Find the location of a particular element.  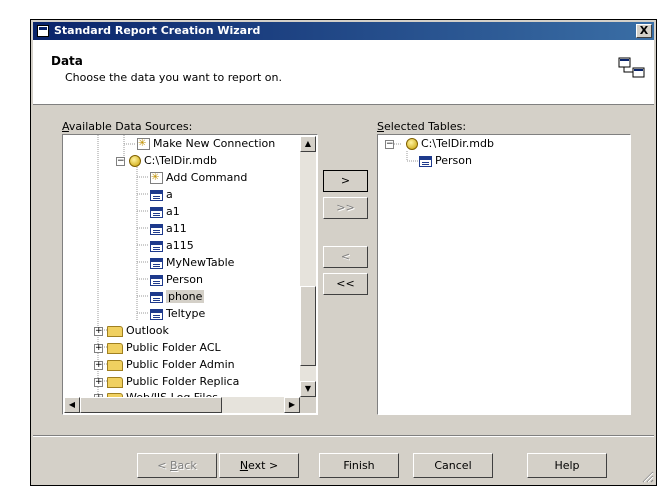

selected-tables-label: Selected Tables: is located at coordinates (422, 126).